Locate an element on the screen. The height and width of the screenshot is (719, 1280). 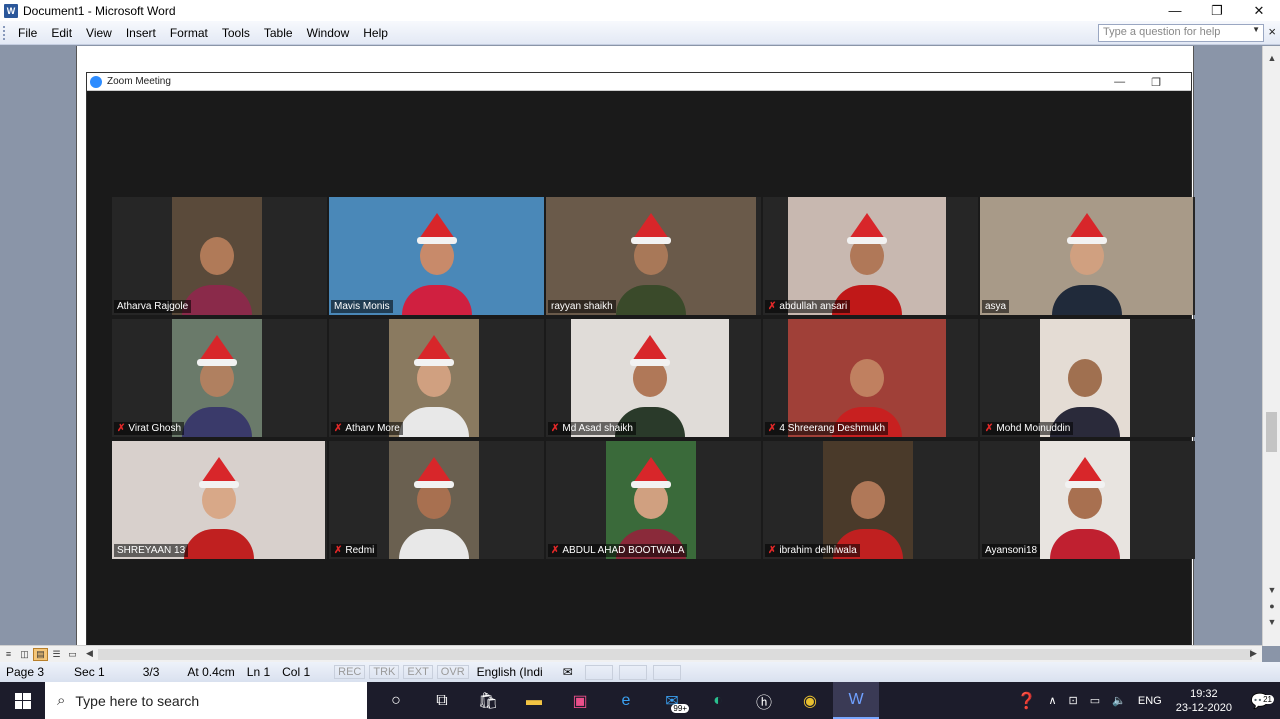
minimize-button: — is located at coordinates (1175, 10).